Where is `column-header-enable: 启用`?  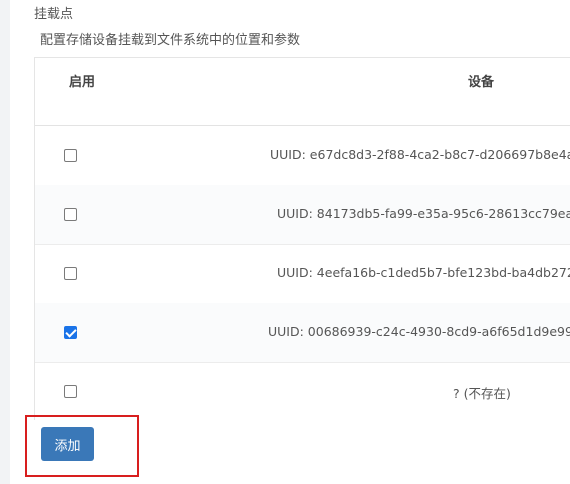 column-header-enable: 启用 is located at coordinates (82, 82).